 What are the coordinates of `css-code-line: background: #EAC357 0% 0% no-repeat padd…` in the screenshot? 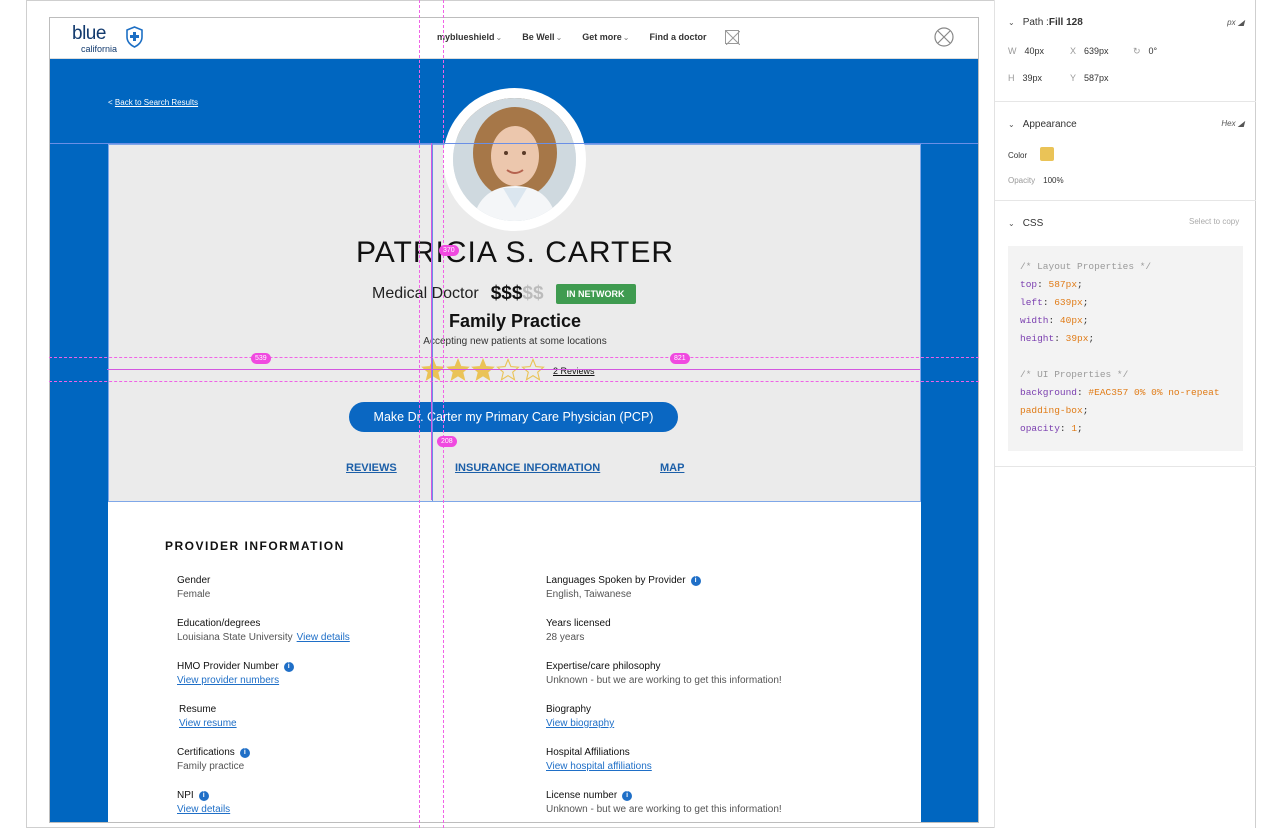 It's located at (1120, 401).